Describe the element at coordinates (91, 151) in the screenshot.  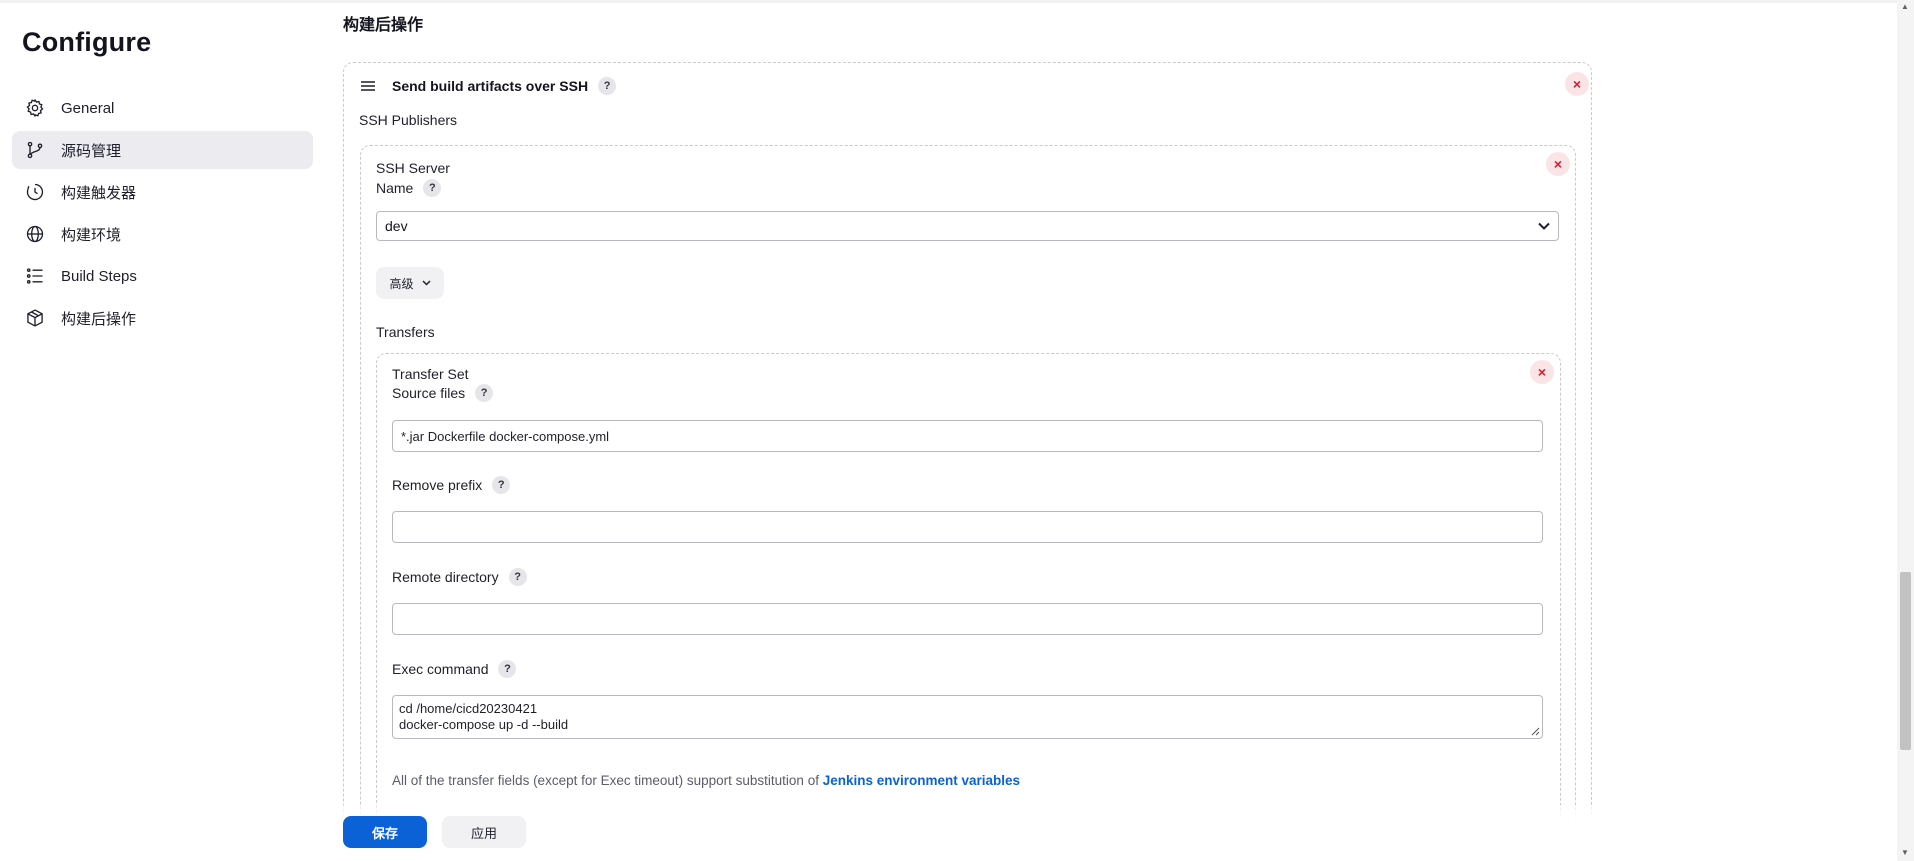
I see `sidebar-item-label: 源码管理` at that location.